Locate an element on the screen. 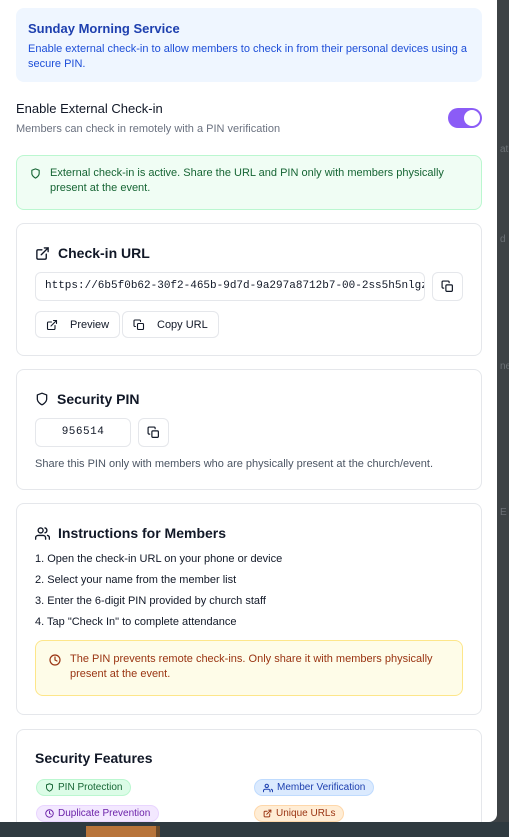 This screenshot has height=837, width=509. security-pin-title-text: Security PIN is located at coordinates (98, 399).